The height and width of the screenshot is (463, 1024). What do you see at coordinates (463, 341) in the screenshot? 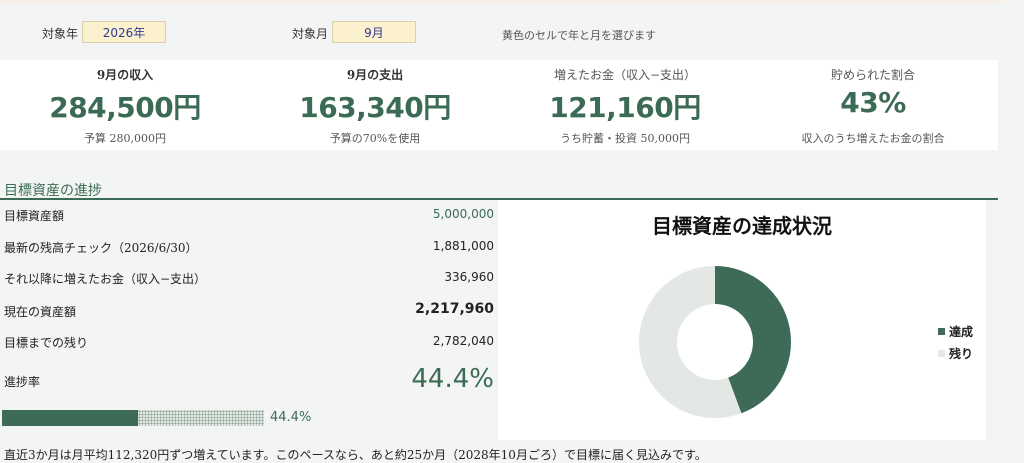
I see `row-value: 2,782,040` at bounding box center [463, 341].